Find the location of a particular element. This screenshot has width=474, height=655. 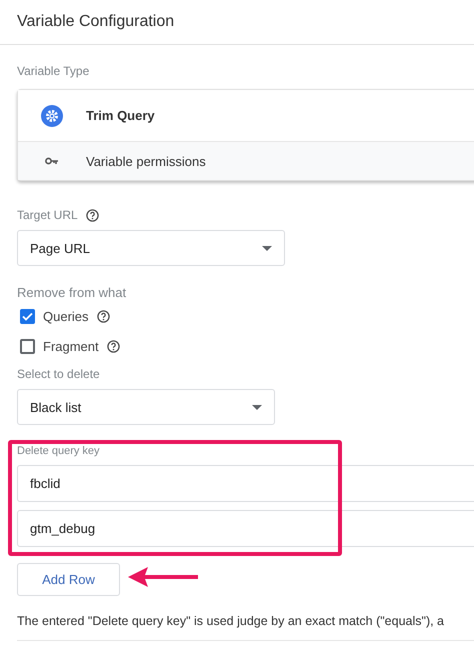

field-label: Delete query key is located at coordinates (58, 451).